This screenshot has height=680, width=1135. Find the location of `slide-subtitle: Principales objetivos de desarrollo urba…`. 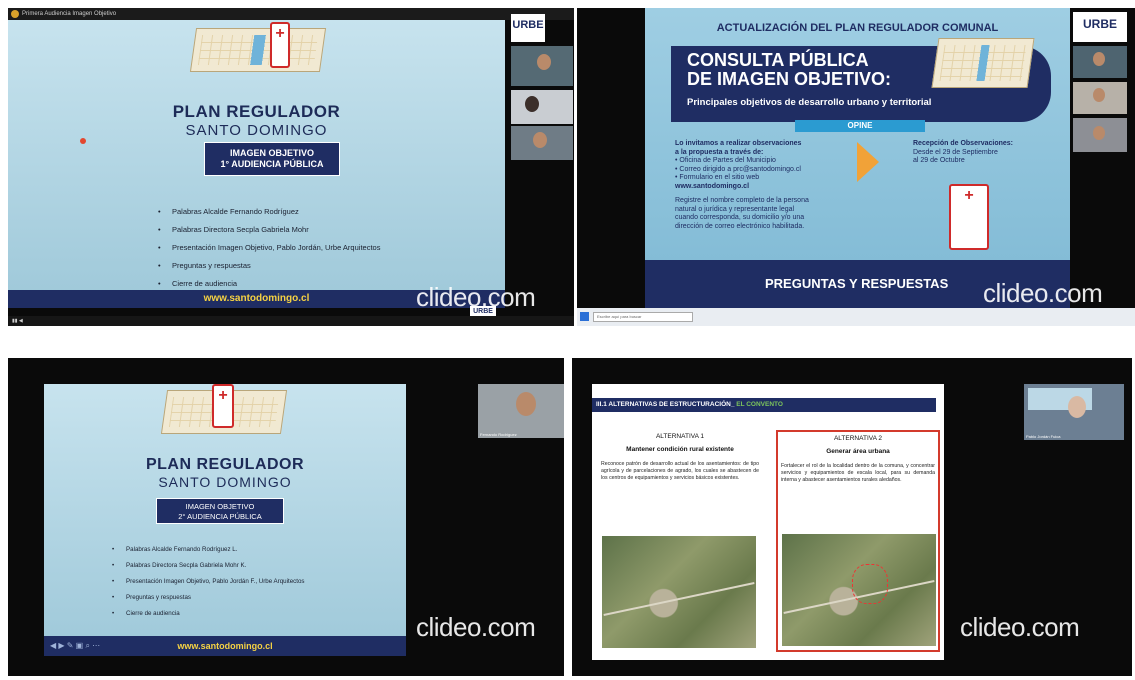

slide-subtitle: Principales objetivos de desarrollo urba… is located at coordinates (809, 102).